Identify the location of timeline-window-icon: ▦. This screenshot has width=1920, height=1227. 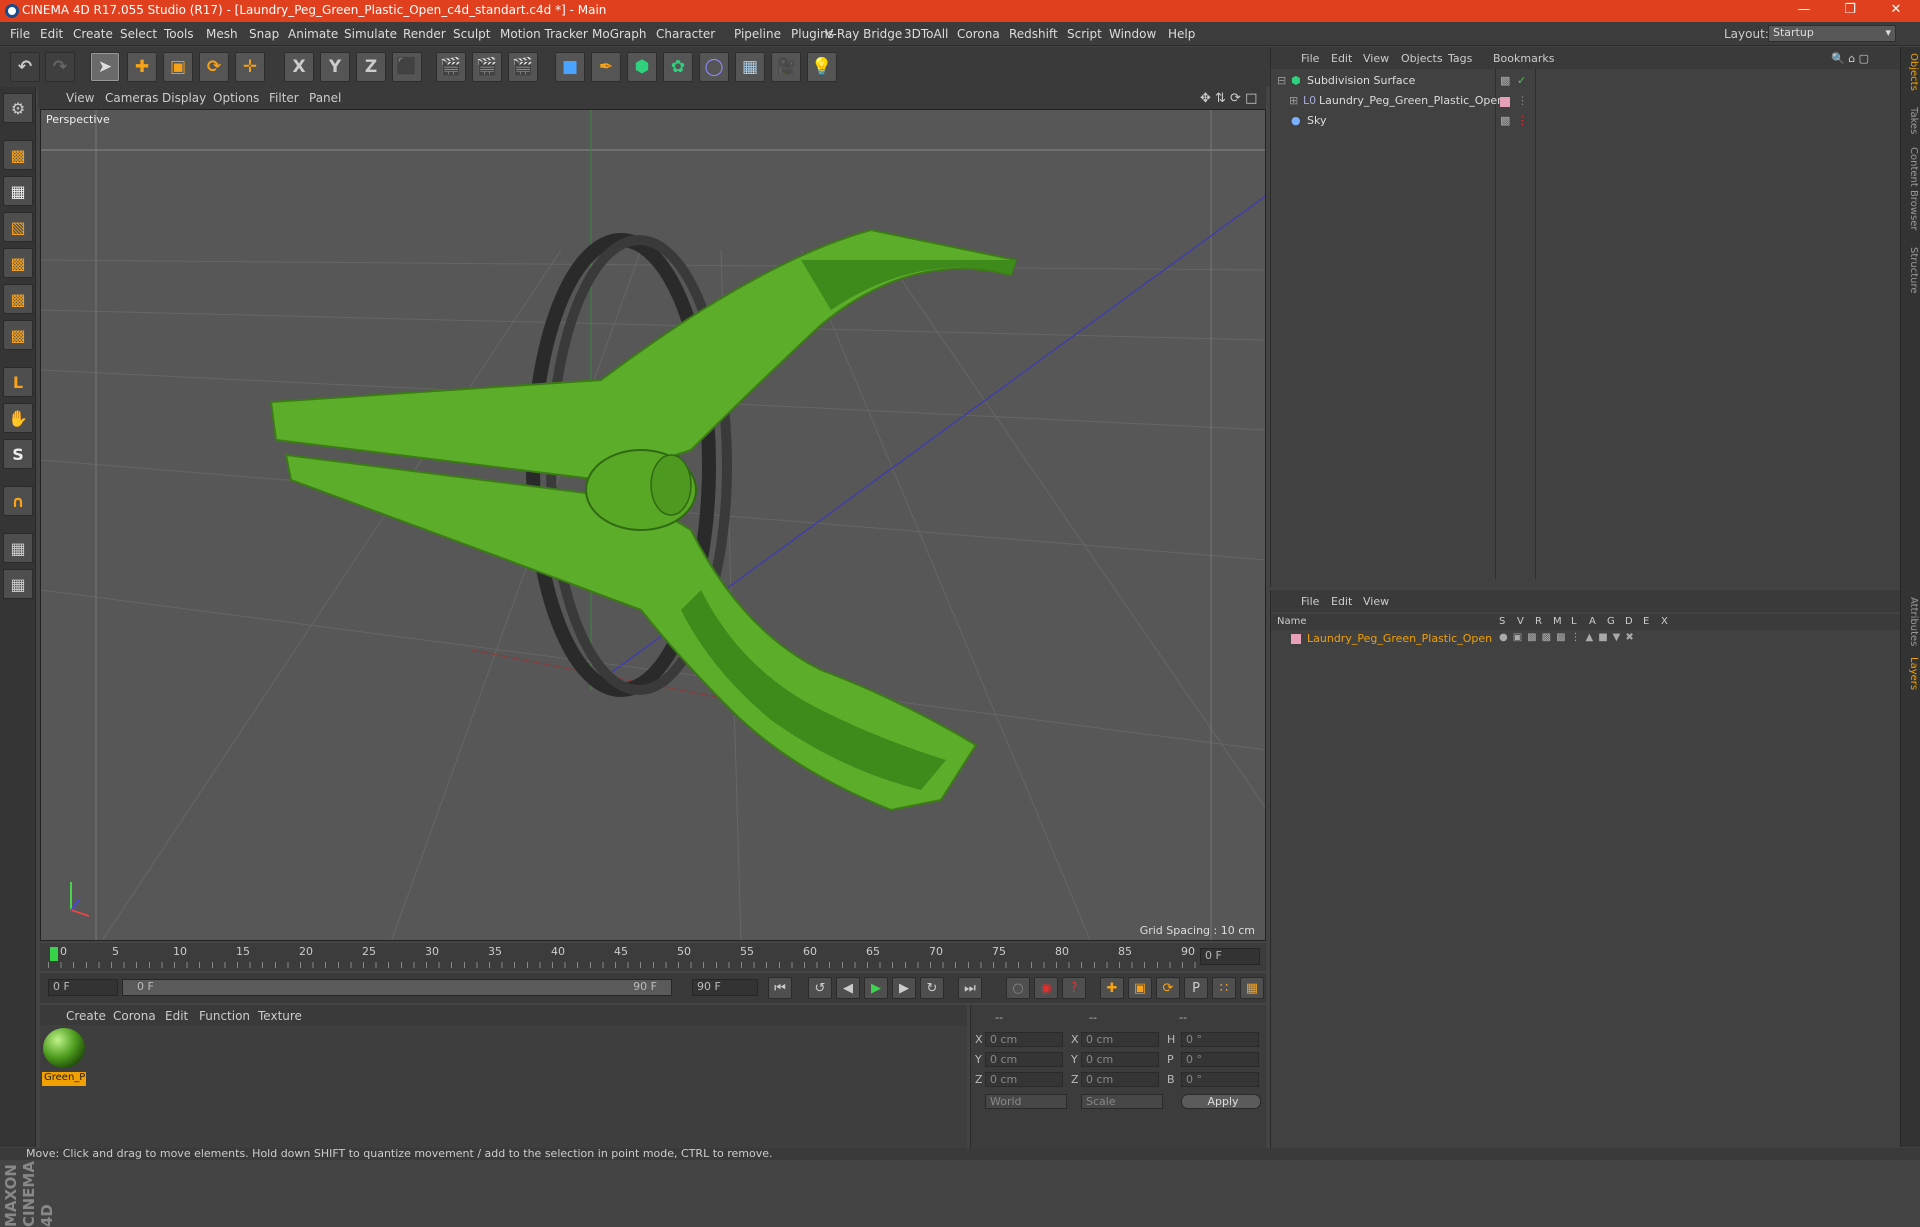
(1252, 988).